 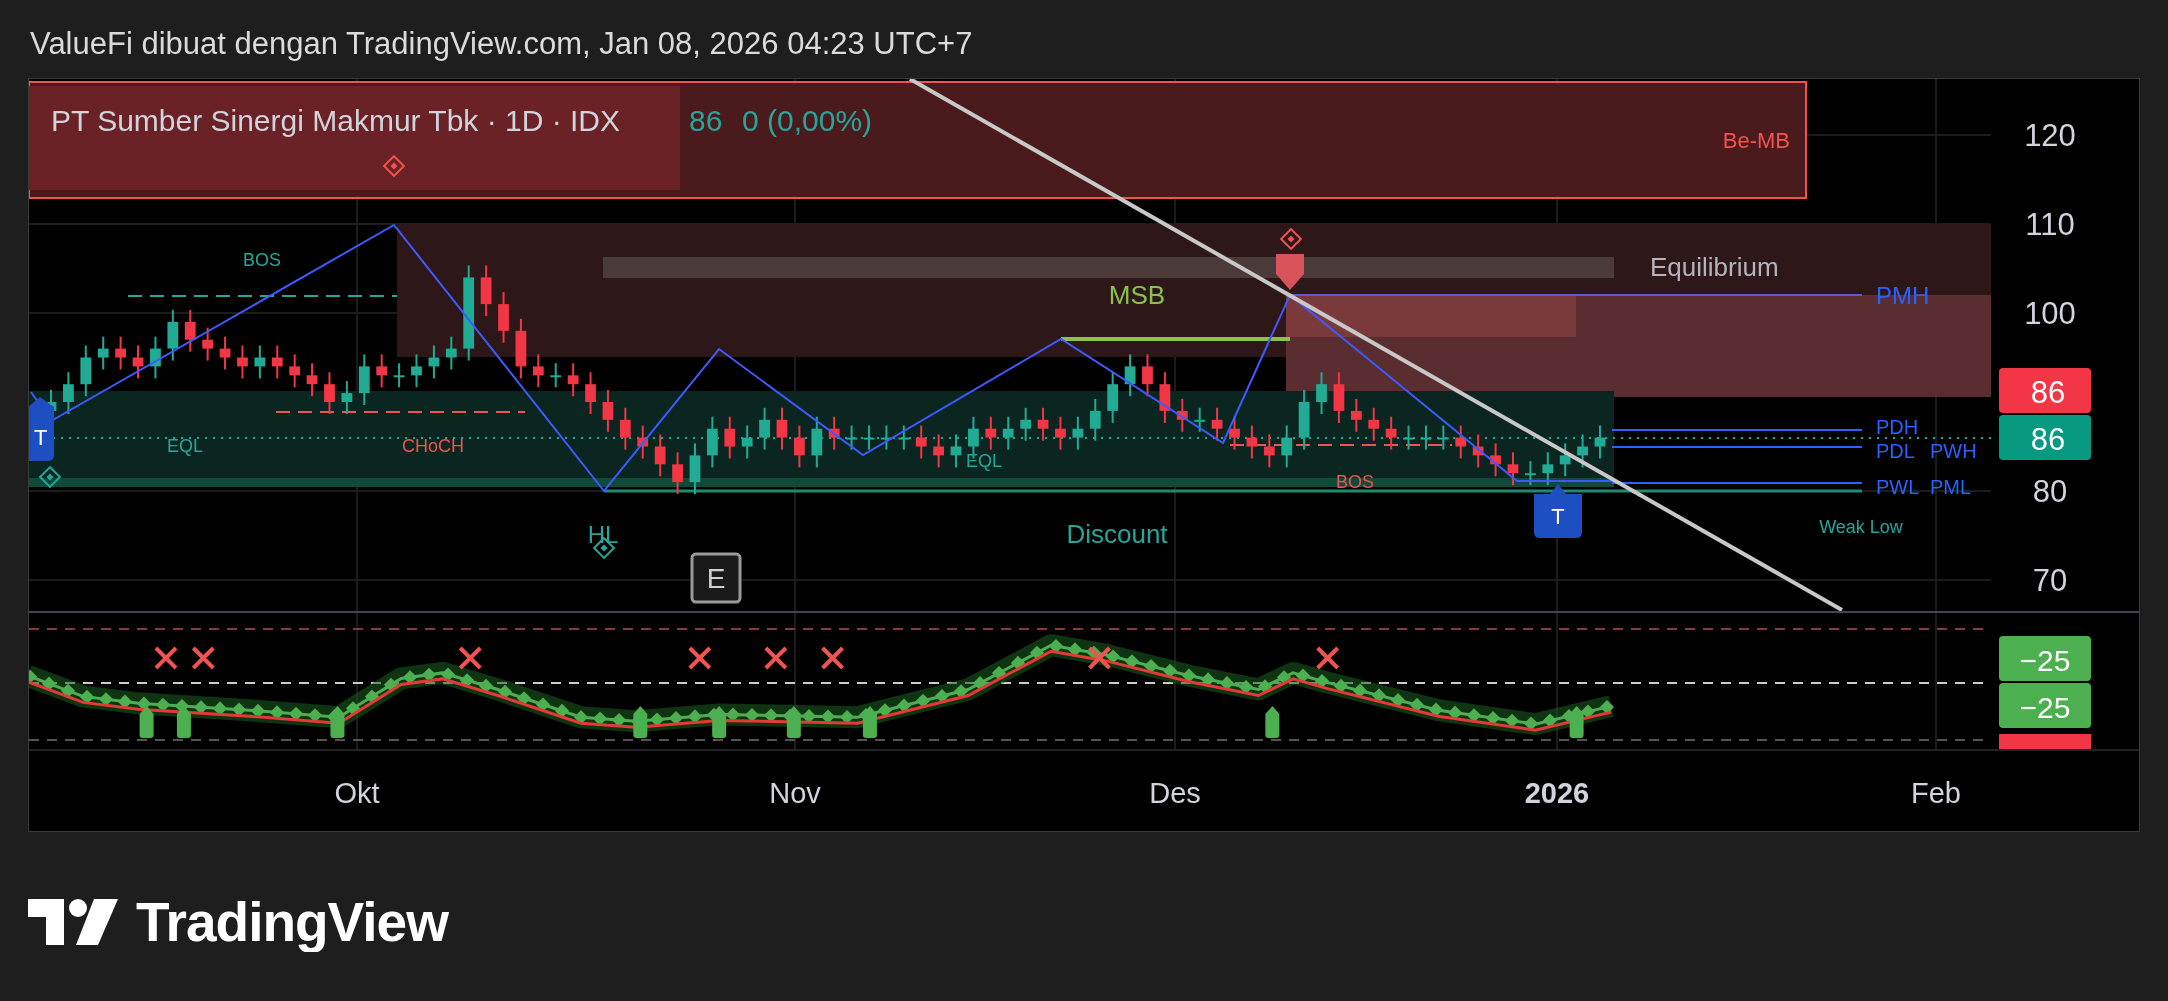 I want to click on chart-label: PDH, so click(x=1897, y=427).